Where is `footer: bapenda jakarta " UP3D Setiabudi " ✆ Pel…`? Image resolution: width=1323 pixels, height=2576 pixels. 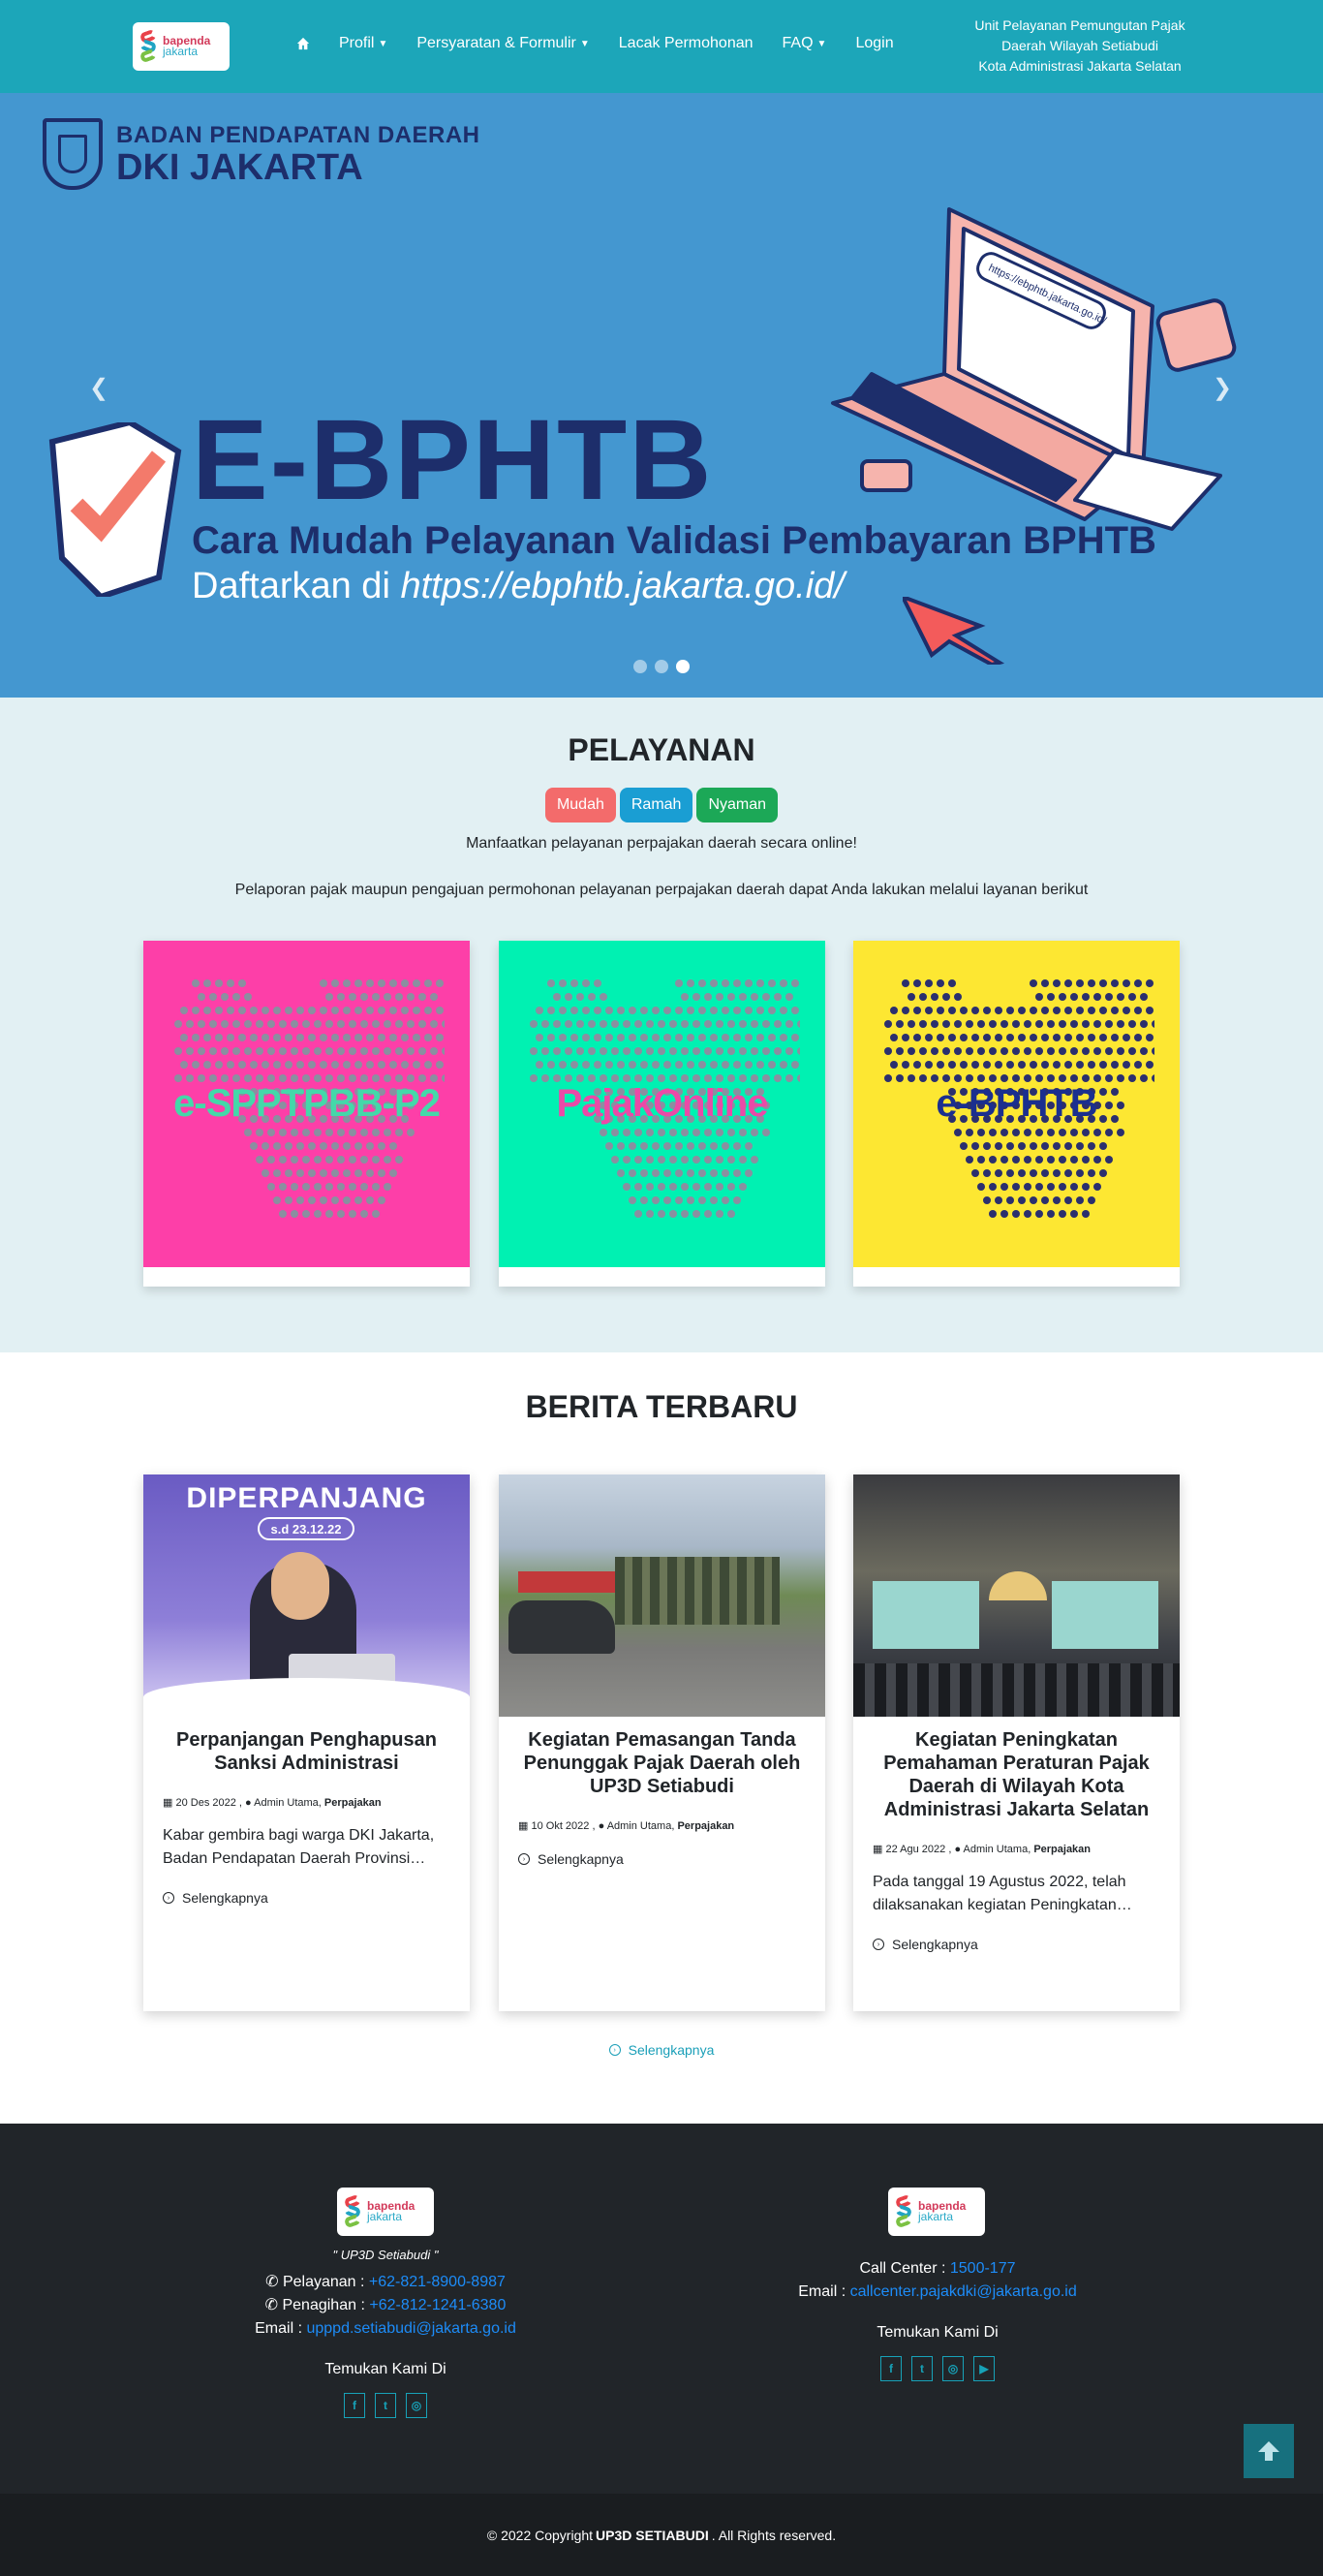
footer: bapenda jakarta " UP3D Setiabudi " ✆ Pel… is located at coordinates (661, 2309).